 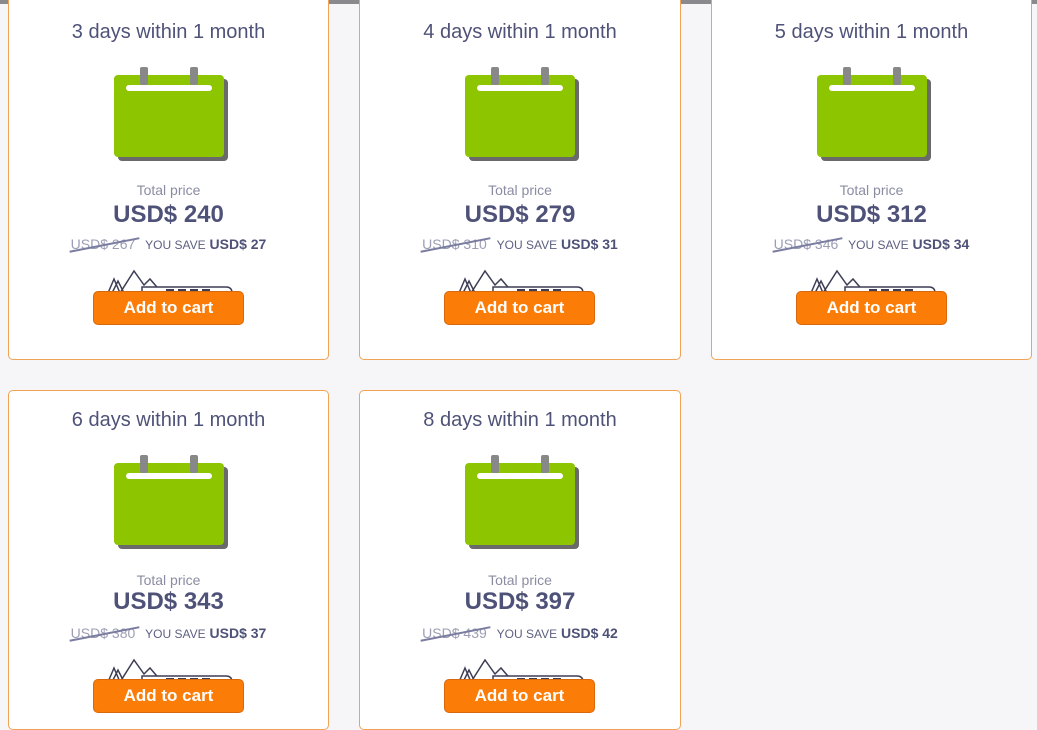 What do you see at coordinates (168, 32) in the screenshot?
I see `card-title: 3 days within 1 month` at bounding box center [168, 32].